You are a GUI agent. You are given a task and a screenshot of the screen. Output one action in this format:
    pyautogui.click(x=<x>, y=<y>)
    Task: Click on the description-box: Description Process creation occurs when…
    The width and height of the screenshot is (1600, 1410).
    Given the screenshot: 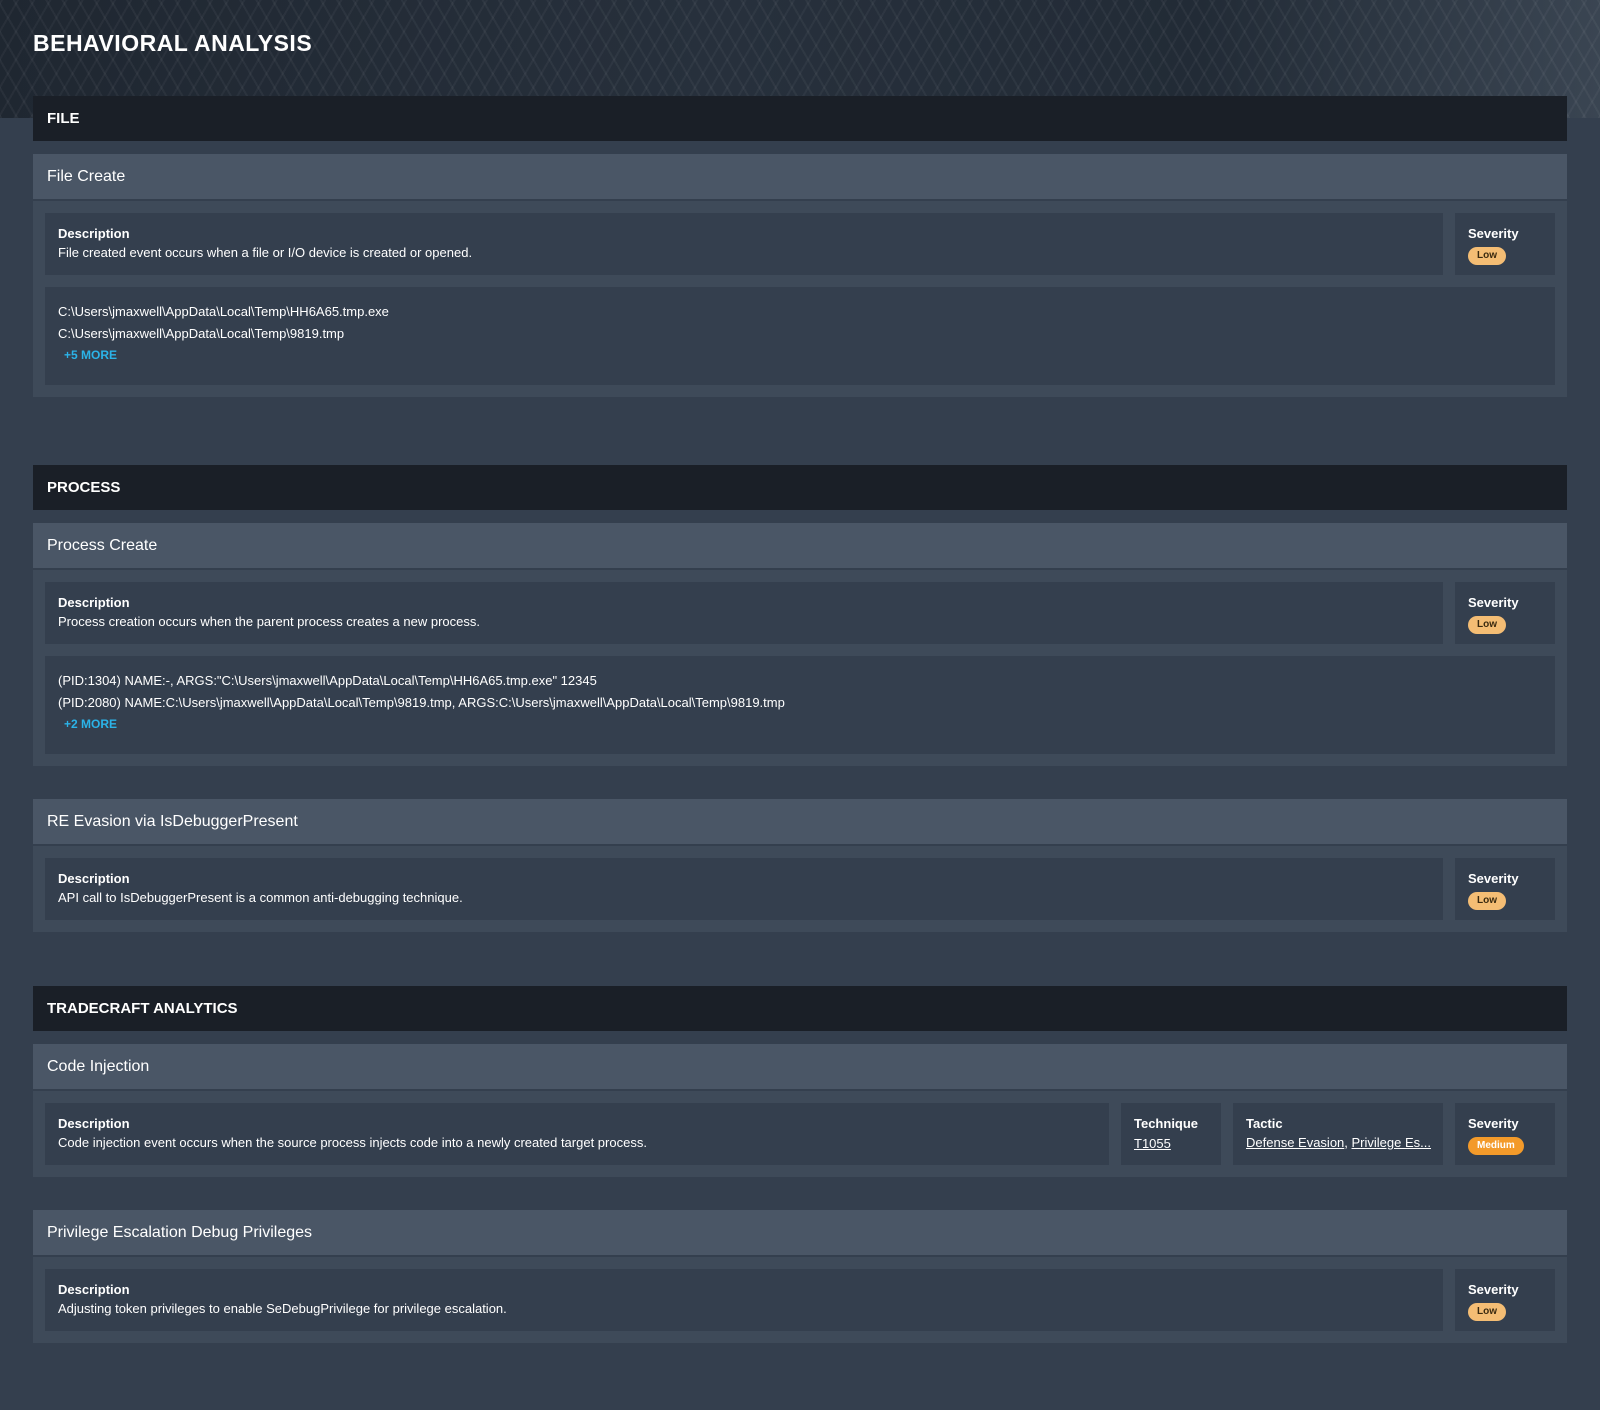 What is the action you would take?
    pyautogui.click(x=744, y=613)
    